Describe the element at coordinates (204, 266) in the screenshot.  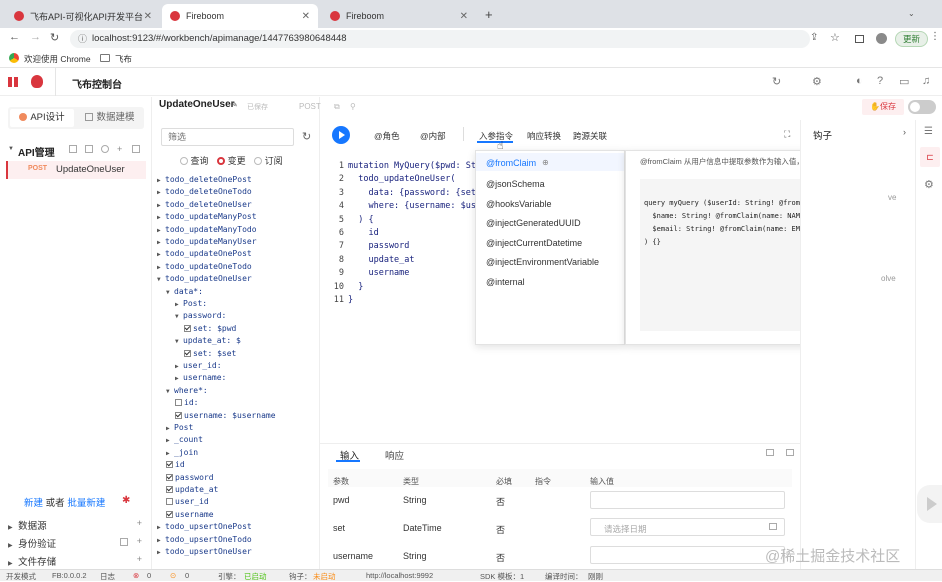
I see `tree-node: ▶ todo_updateOneTodo` at that location.